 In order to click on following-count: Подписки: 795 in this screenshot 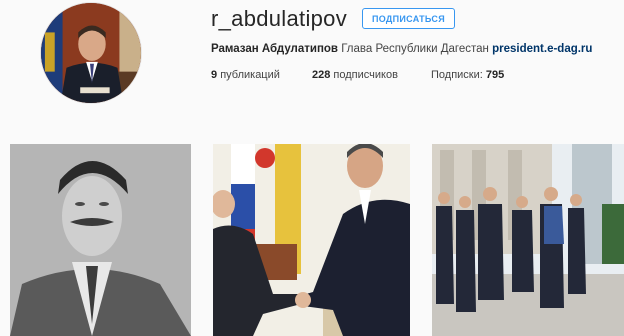, I will do `click(467, 75)`.